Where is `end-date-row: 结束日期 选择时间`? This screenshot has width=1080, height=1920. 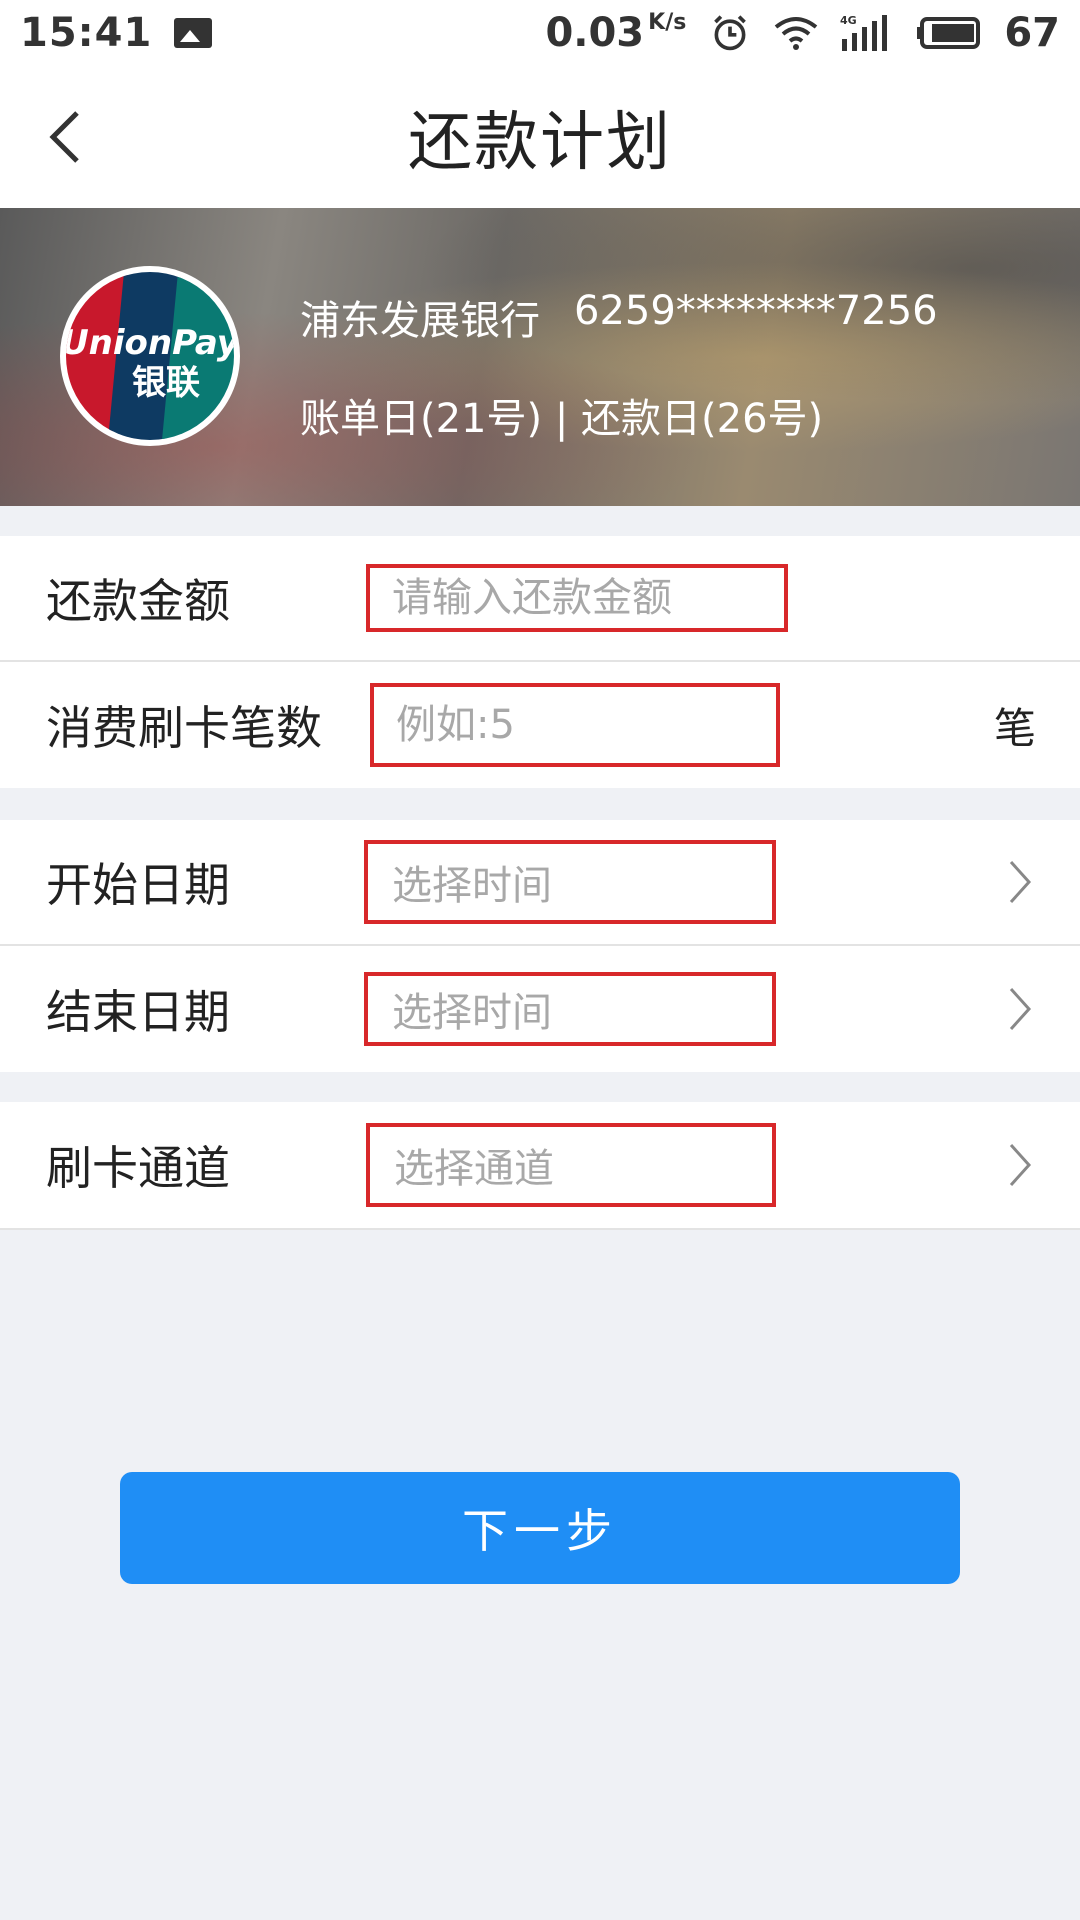
end-date-row: 结束日期 选择时间 is located at coordinates (540, 1009).